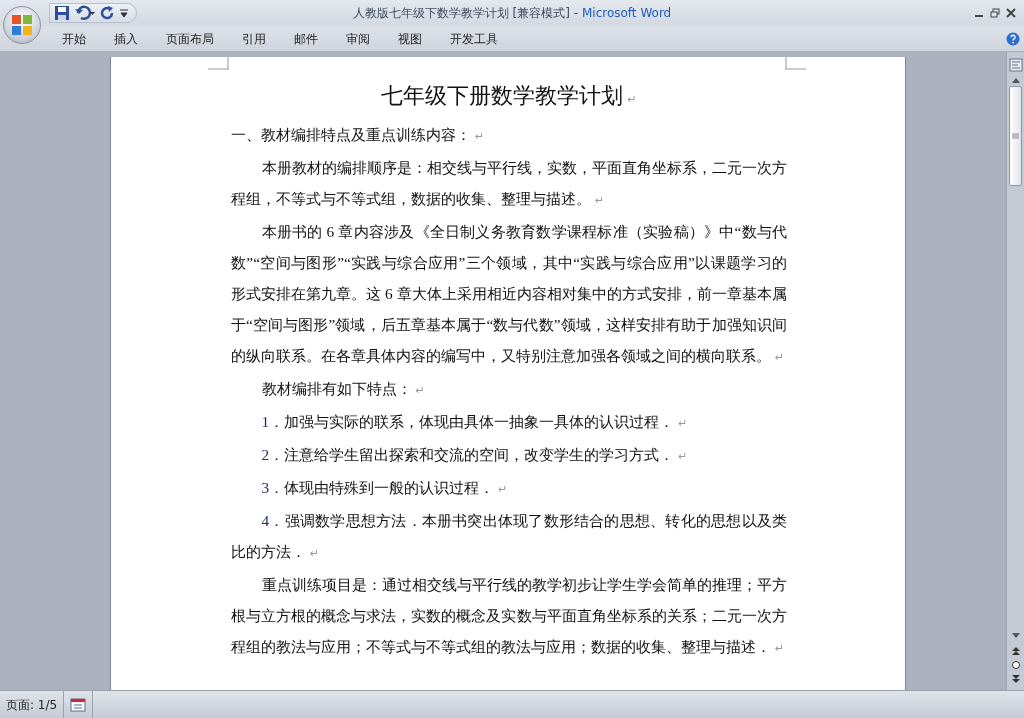  Describe the element at coordinates (124, 13) in the screenshot. I see `customize-dropdown-icon` at that location.